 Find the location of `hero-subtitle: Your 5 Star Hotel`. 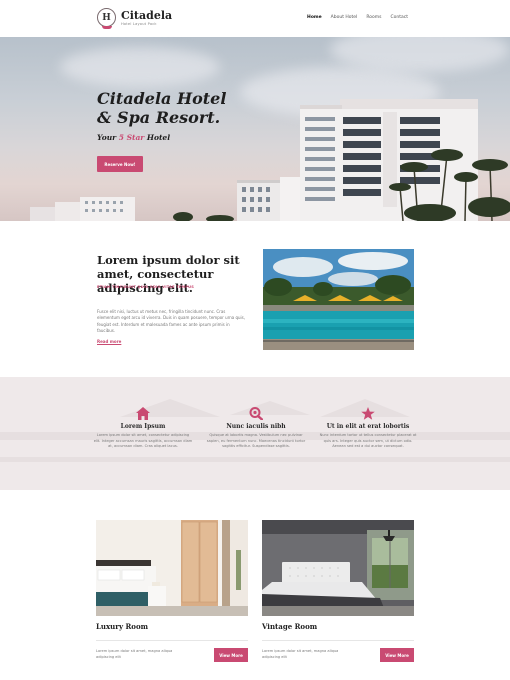

hero-subtitle: Your 5 Star Hotel is located at coordinates (134, 137).